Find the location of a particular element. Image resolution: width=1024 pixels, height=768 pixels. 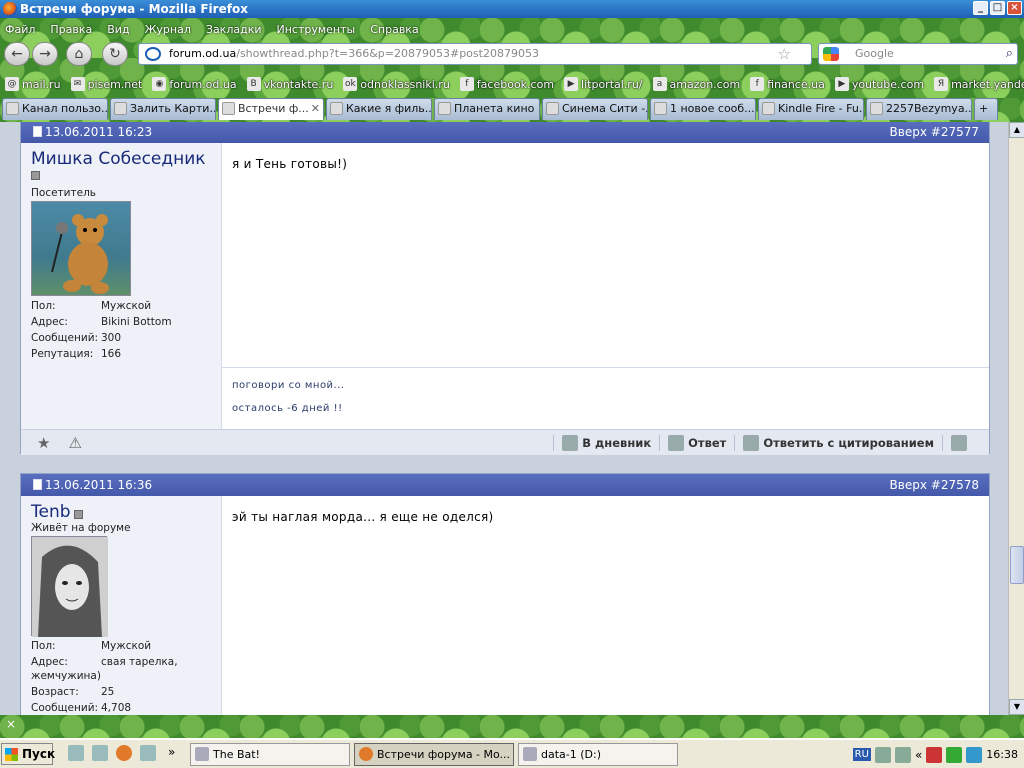

star-icon: ★ is located at coordinates (43, 443).